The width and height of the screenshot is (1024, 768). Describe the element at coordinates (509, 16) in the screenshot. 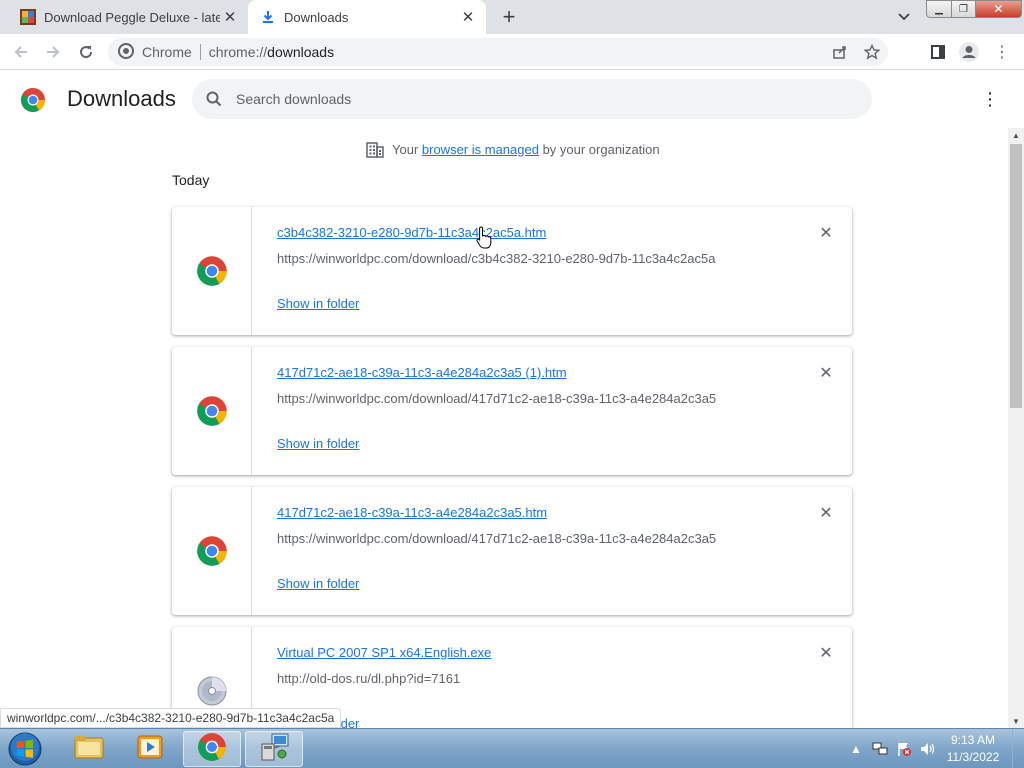

I see `new-tab-button: +` at that location.